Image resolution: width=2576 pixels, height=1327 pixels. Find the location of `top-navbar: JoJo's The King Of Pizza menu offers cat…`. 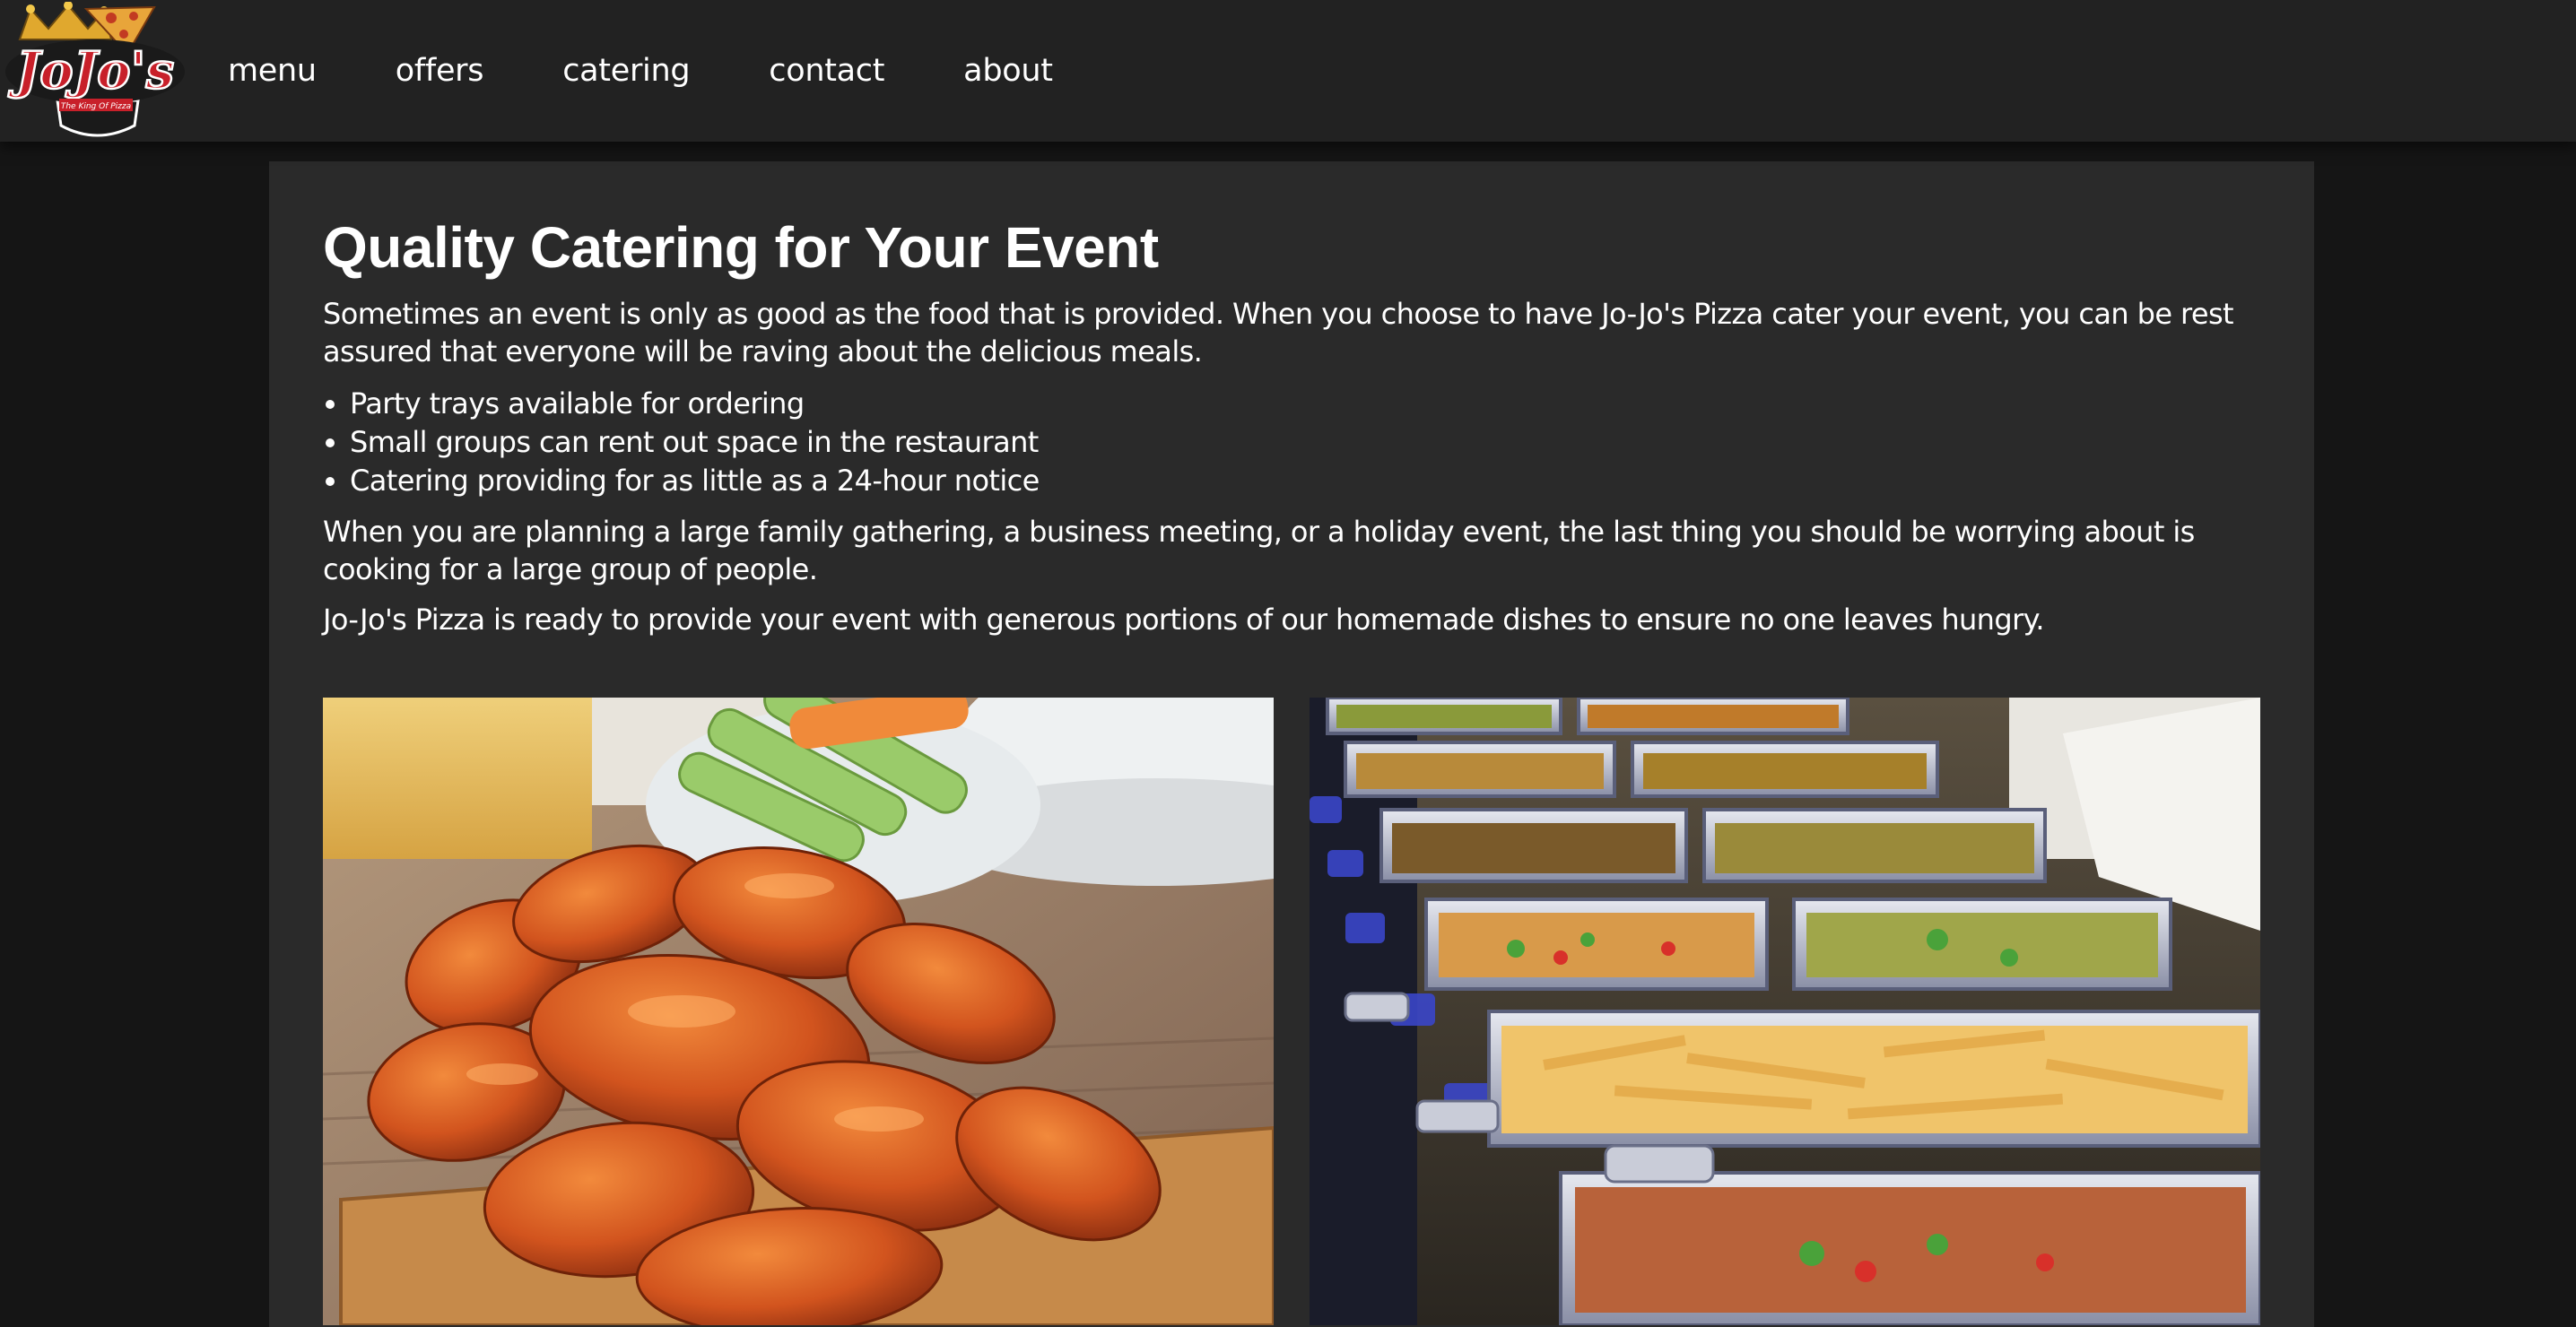

top-navbar: JoJo's The King Of Pizza menu offers cat… is located at coordinates (1288, 71).